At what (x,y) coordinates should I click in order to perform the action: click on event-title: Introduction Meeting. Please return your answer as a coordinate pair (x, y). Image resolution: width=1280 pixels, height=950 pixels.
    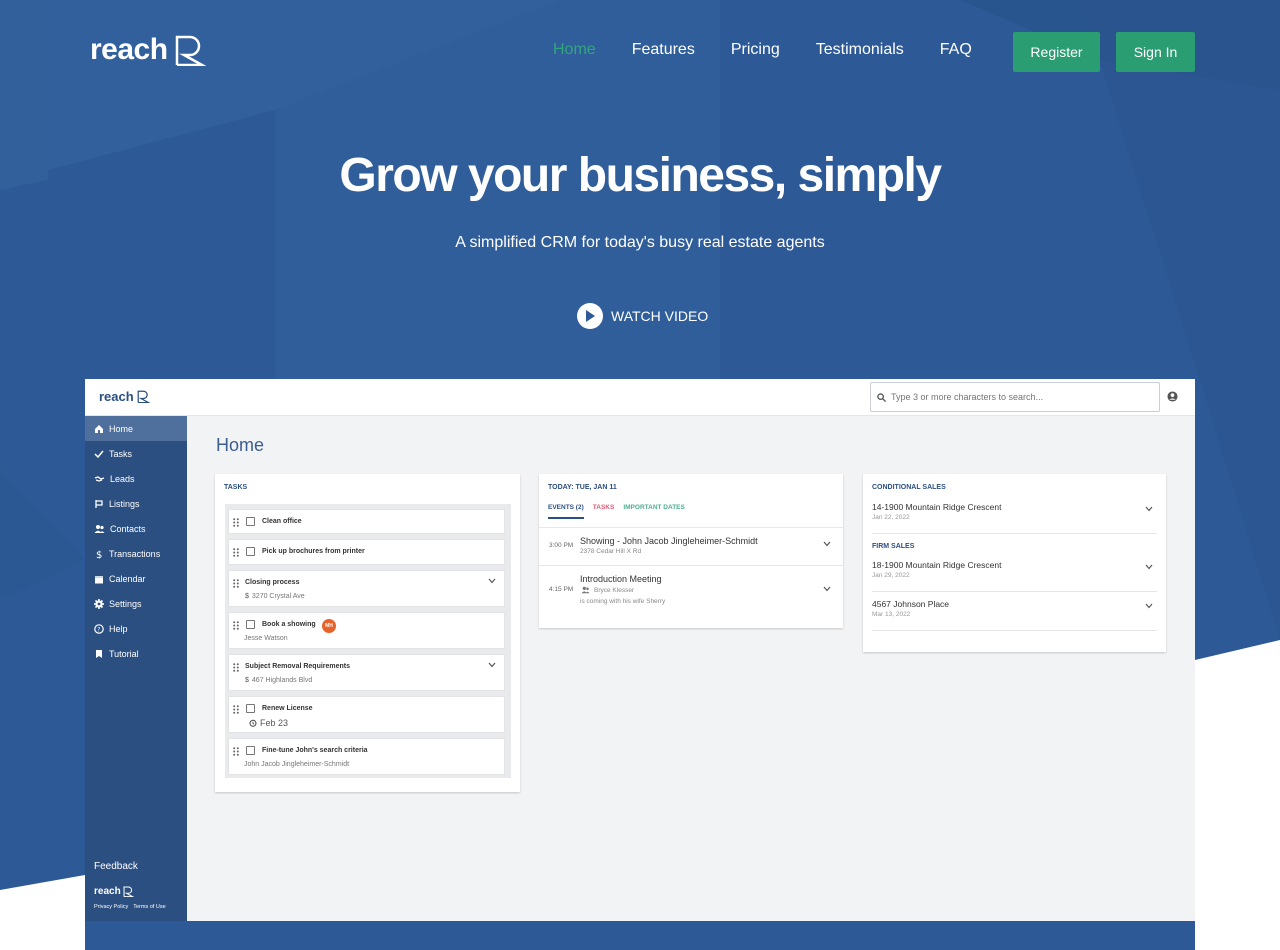
    Looking at the image, I should click on (621, 579).